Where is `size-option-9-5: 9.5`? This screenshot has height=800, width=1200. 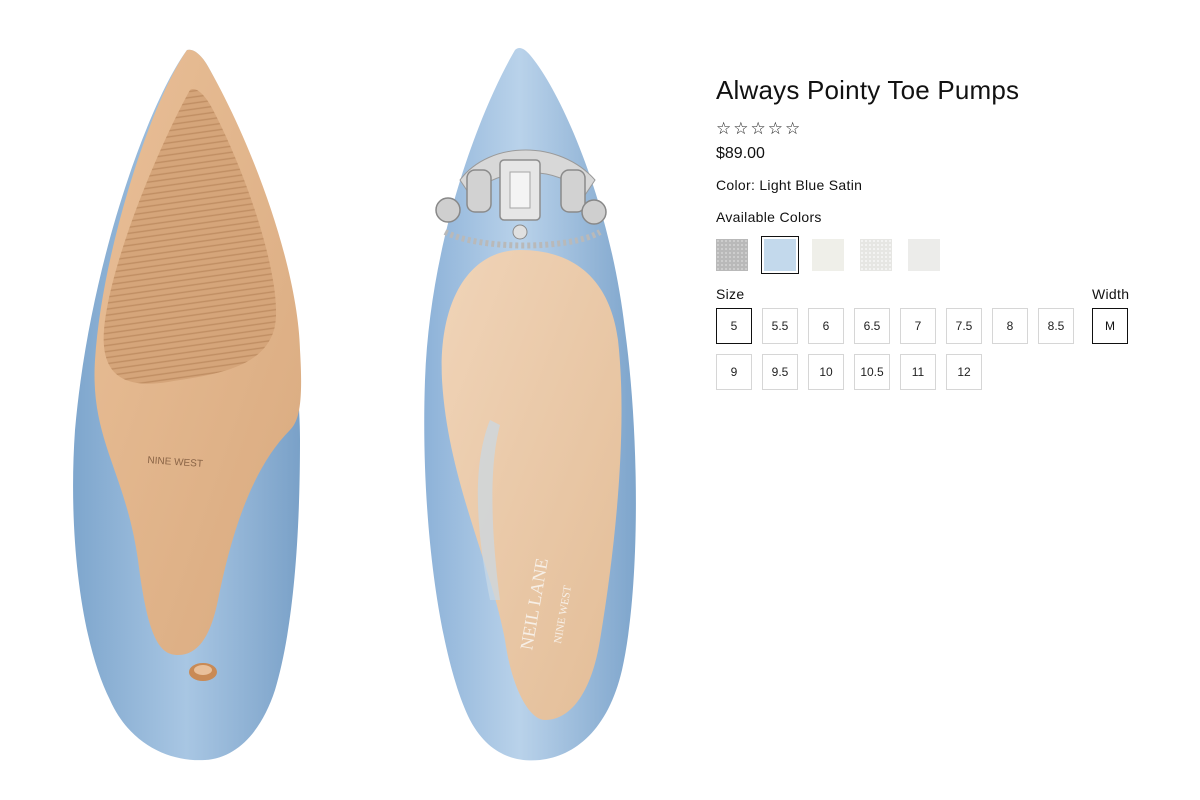 size-option-9-5: 9.5 is located at coordinates (780, 372).